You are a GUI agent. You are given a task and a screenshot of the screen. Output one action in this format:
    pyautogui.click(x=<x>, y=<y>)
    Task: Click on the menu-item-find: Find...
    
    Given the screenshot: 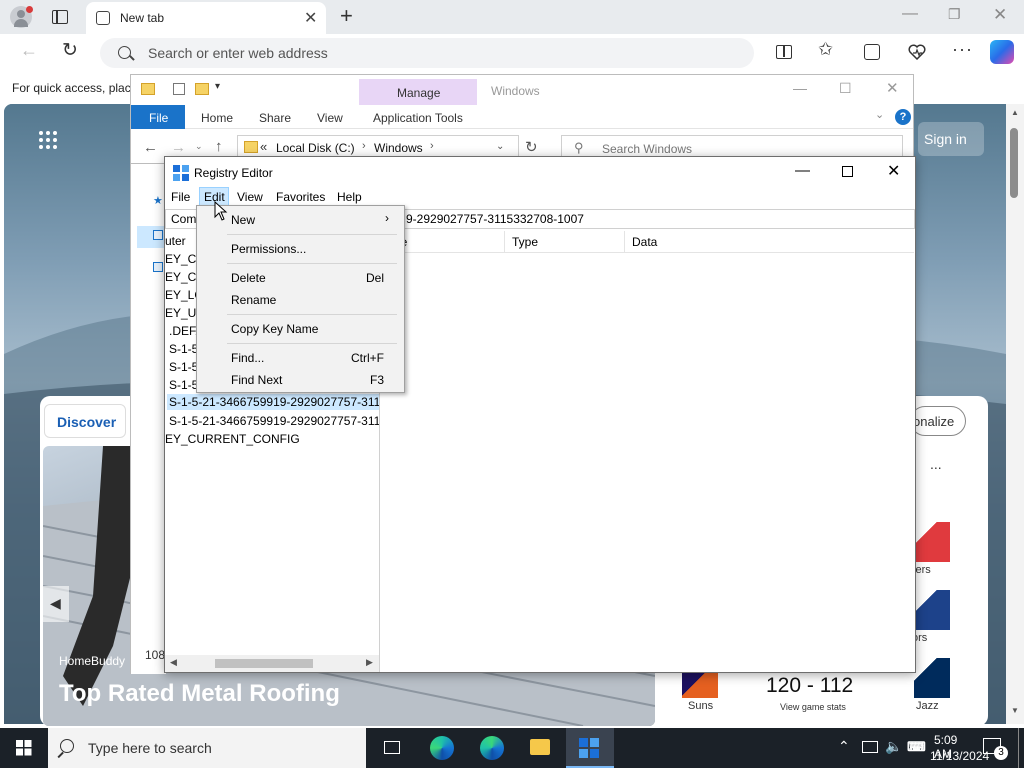 What is the action you would take?
    pyautogui.click(x=247, y=358)
    